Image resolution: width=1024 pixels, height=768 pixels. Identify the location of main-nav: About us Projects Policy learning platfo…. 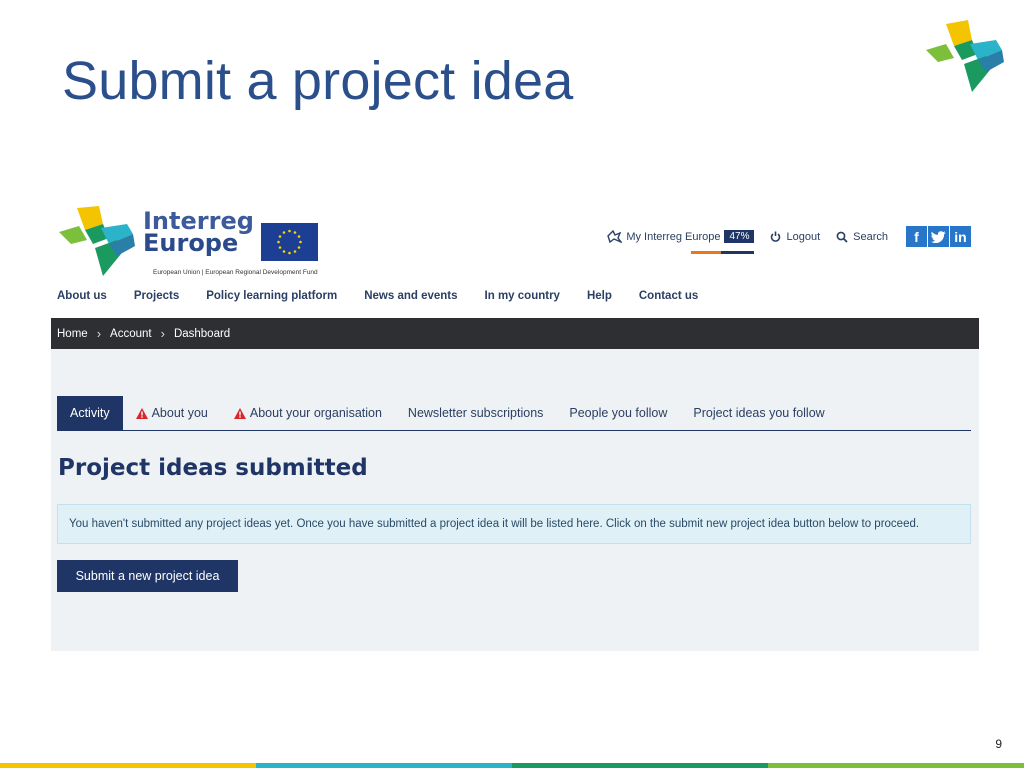
(377, 296).